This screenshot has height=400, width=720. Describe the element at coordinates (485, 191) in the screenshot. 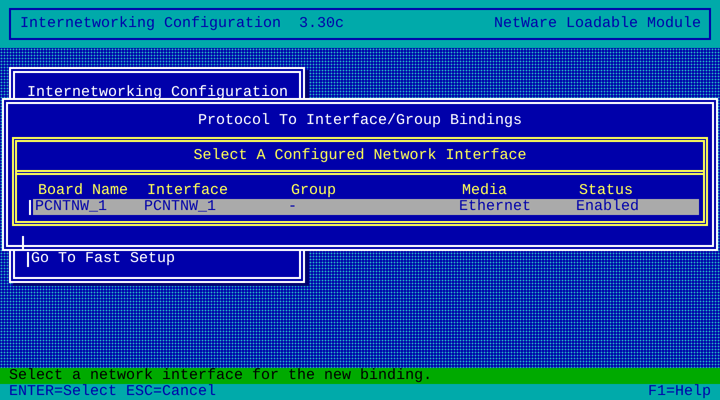

I see `column-header: Media` at that location.